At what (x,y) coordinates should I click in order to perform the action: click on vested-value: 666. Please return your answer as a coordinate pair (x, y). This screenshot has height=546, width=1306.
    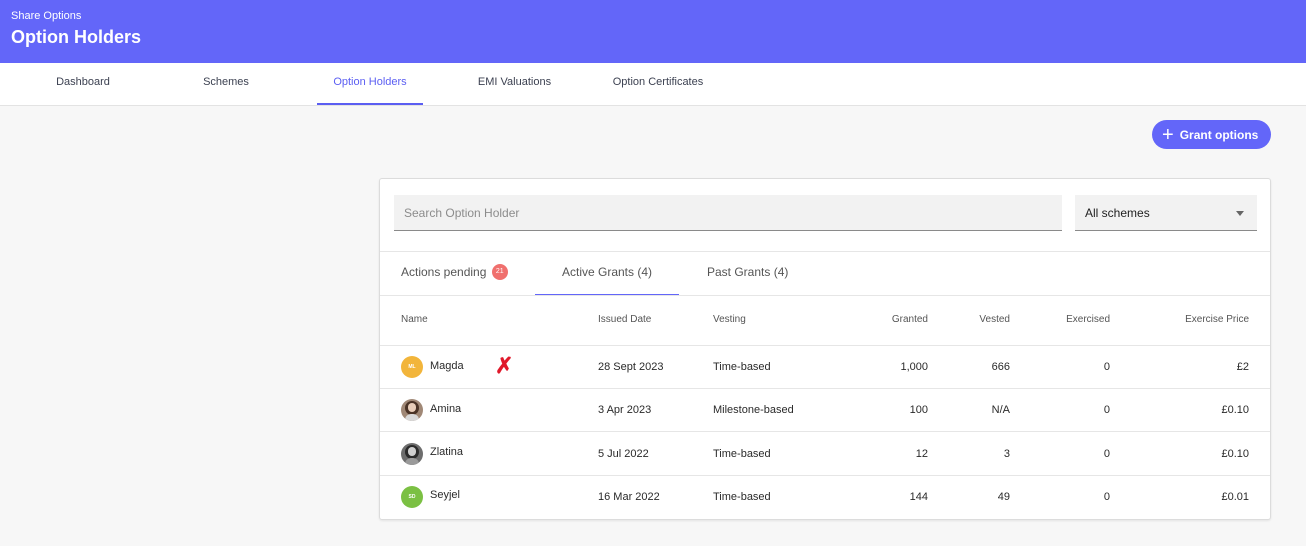
    Looking at the image, I should click on (1000, 367).